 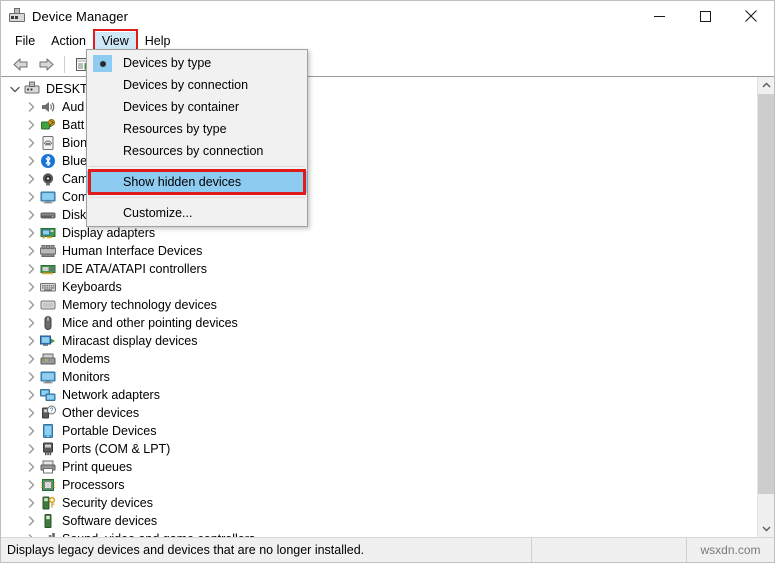 I want to click on scroll-up-button, so click(x=766, y=85).